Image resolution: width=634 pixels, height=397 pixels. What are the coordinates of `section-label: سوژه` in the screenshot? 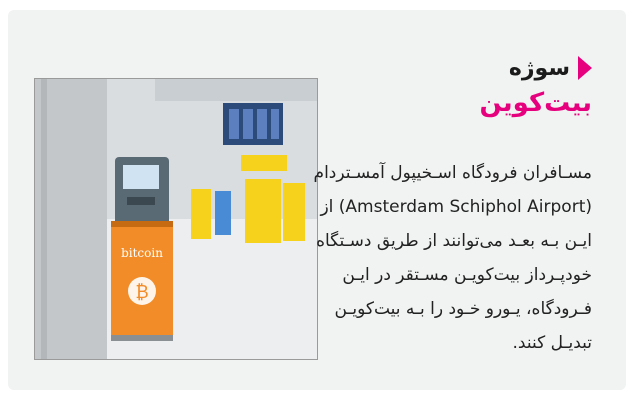 It's located at (539, 68).